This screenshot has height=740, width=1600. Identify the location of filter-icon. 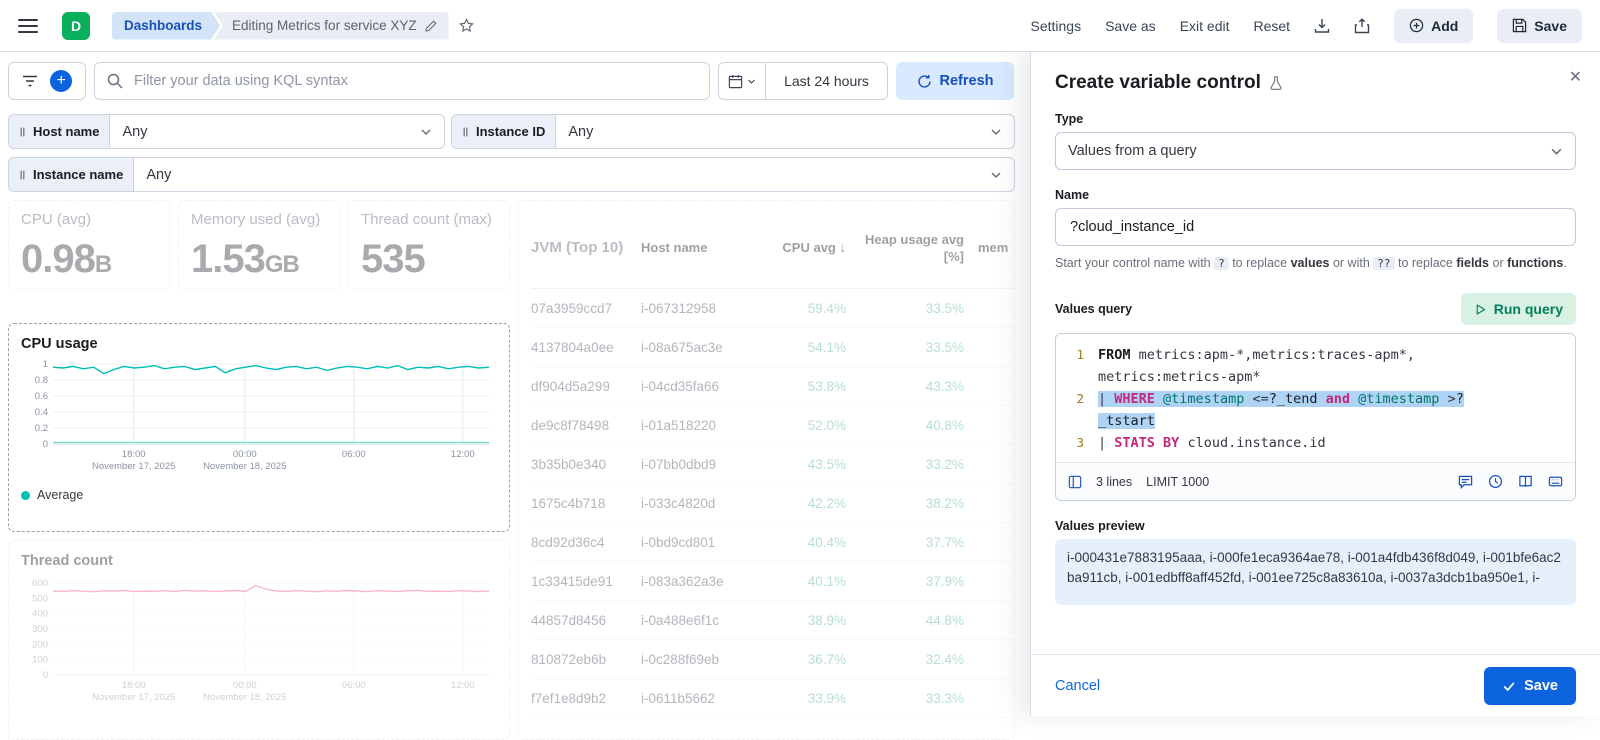
(30, 81).